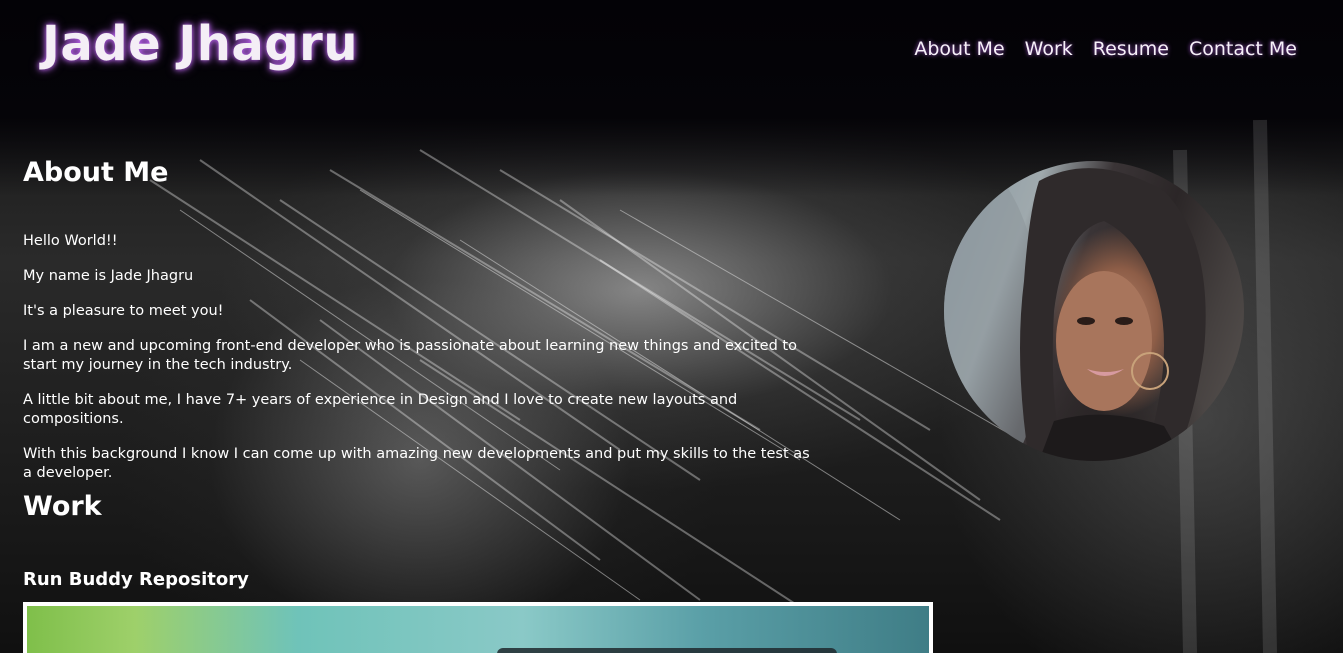 This screenshot has width=1343, height=653. I want to click on nav-link-resume: Resume, so click(1131, 49).